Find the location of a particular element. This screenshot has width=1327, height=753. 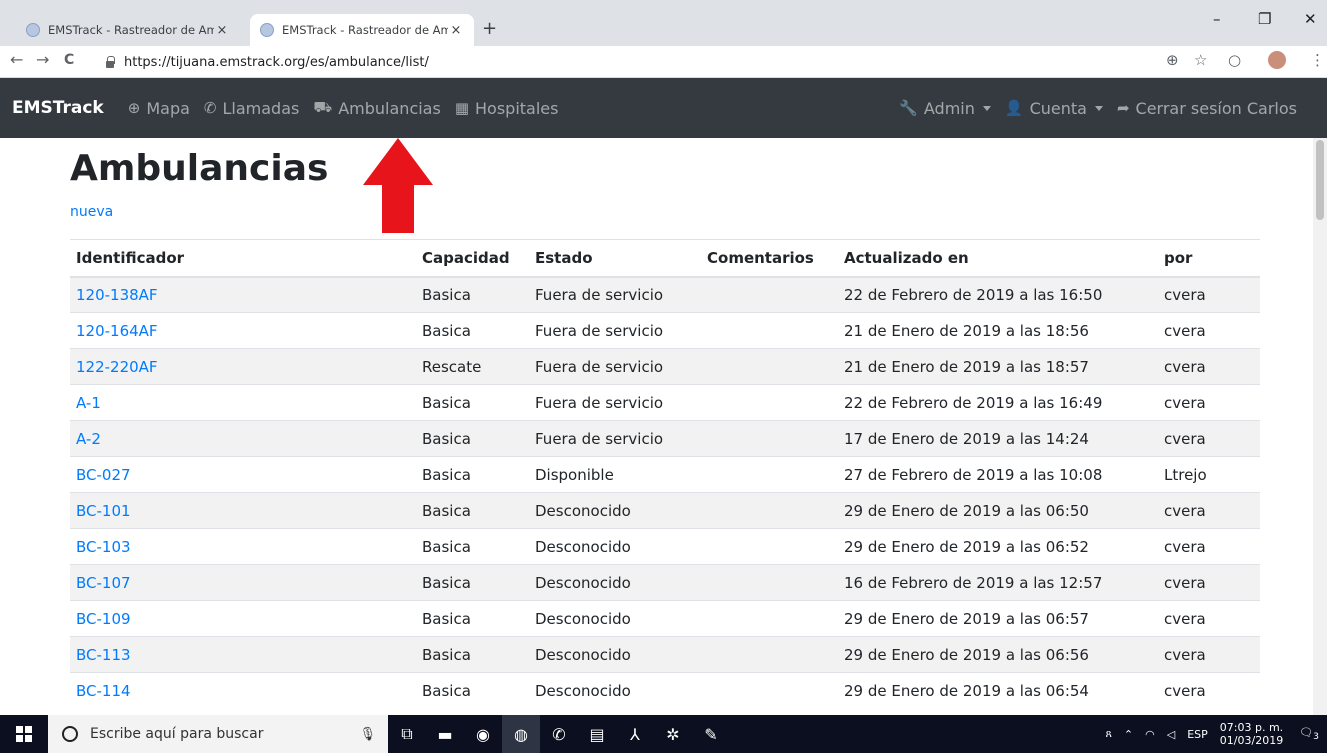

admin-label: Admin is located at coordinates (949, 108).